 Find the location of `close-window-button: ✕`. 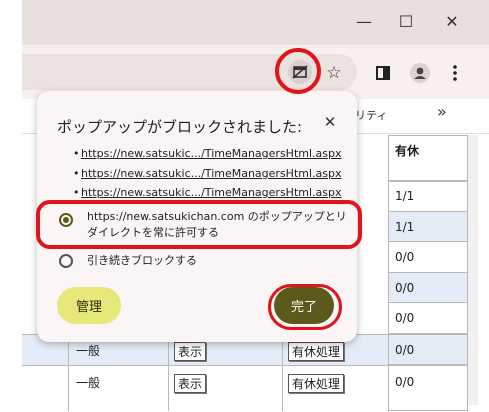

close-window-button: ✕ is located at coordinates (452, 21).